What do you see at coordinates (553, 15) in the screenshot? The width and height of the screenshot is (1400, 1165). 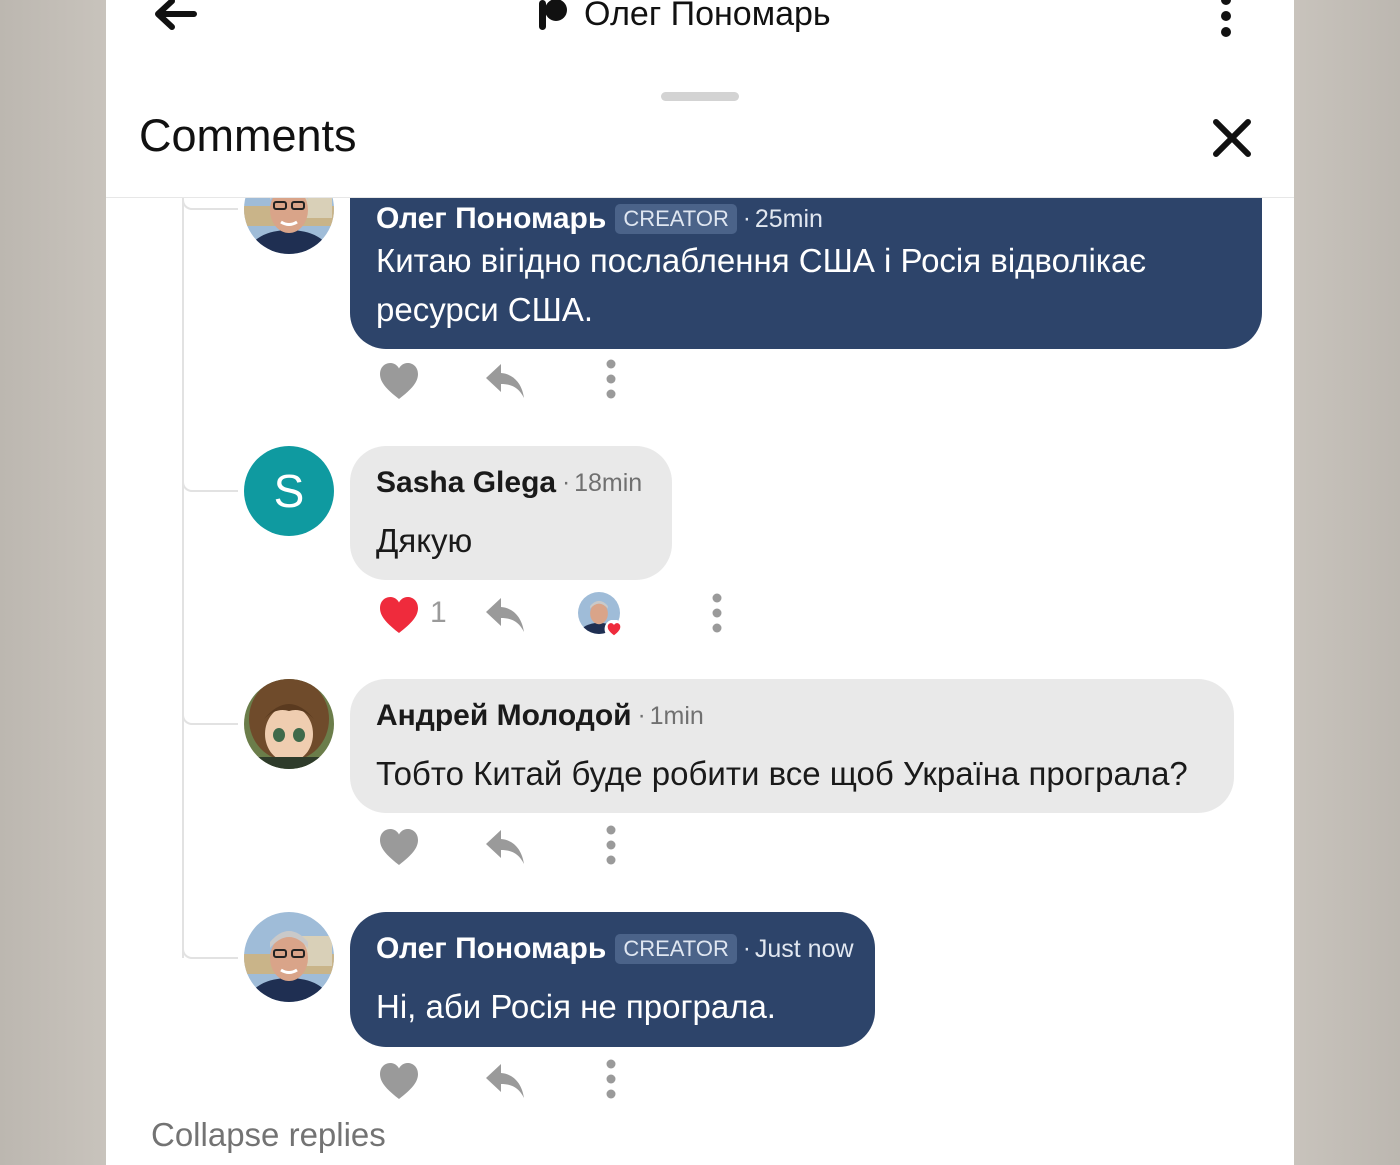 I see `patreon-logo-icon` at bounding box center [553, 15].